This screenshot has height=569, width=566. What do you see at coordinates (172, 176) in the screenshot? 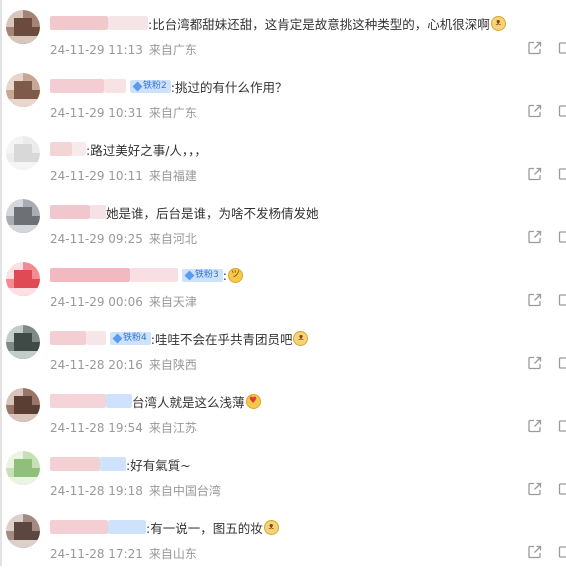
I see `comment-location: 来自福建` at bounding box center [172, 176].